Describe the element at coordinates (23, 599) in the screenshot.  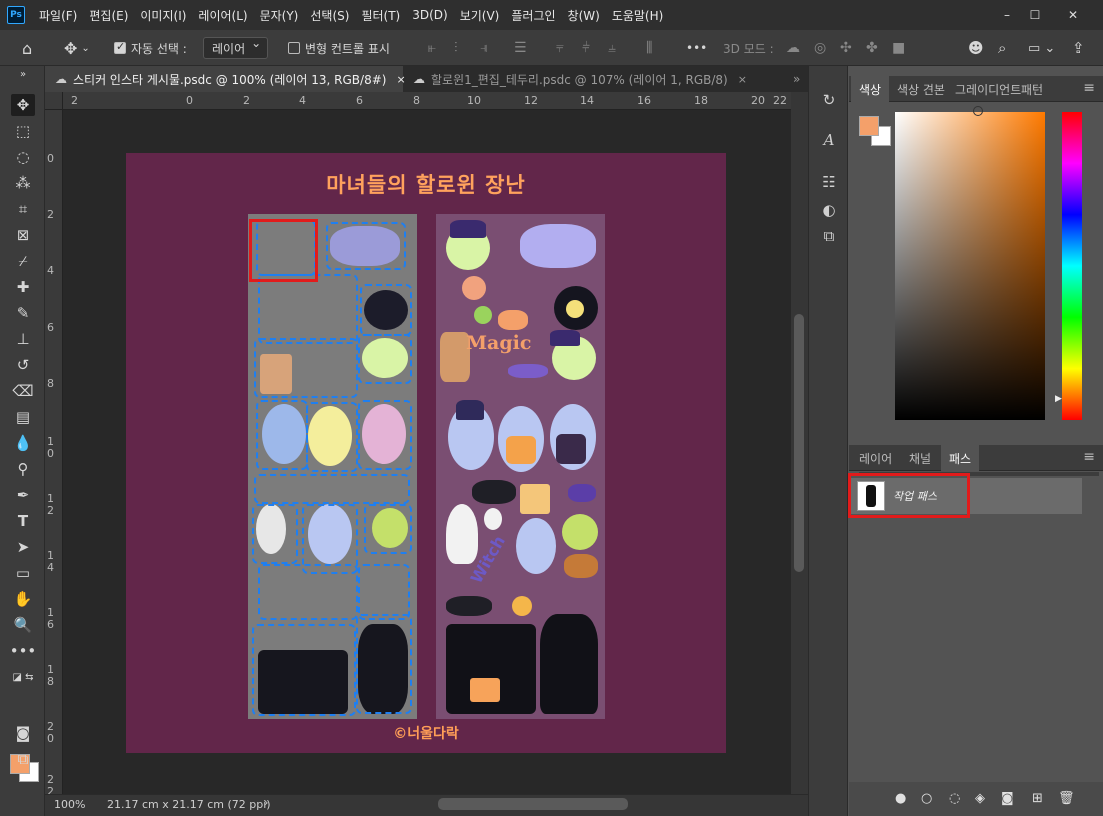
I see `hand-tool-icon: ✋` at that location.